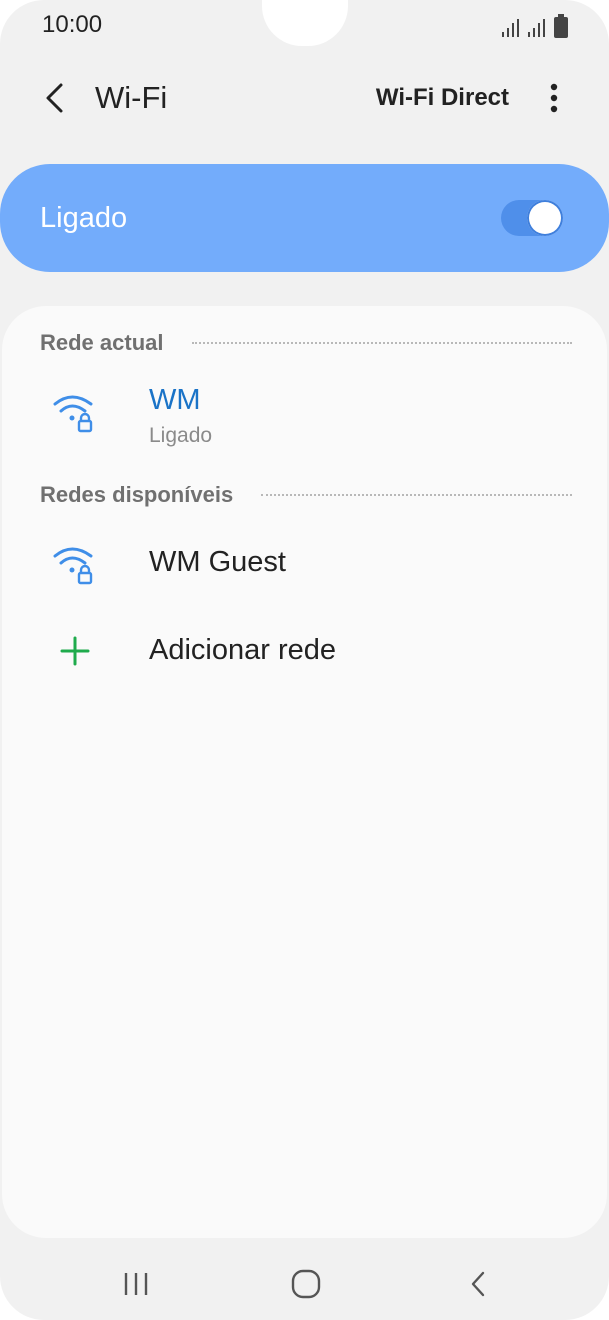 The height and width of the screenshot is (1320, 609). What do you see at coordinates (131, 97) in the screenshot?
I see `page-title: Wi-Fi` at bounding box center [131, 97].